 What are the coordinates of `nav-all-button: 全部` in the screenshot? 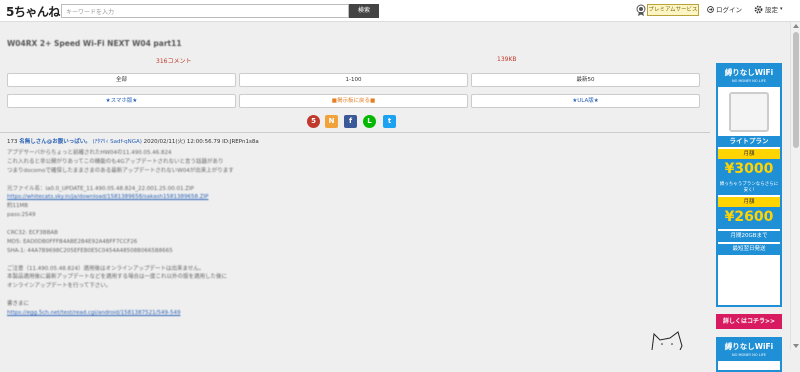 It's located at (121, 80).